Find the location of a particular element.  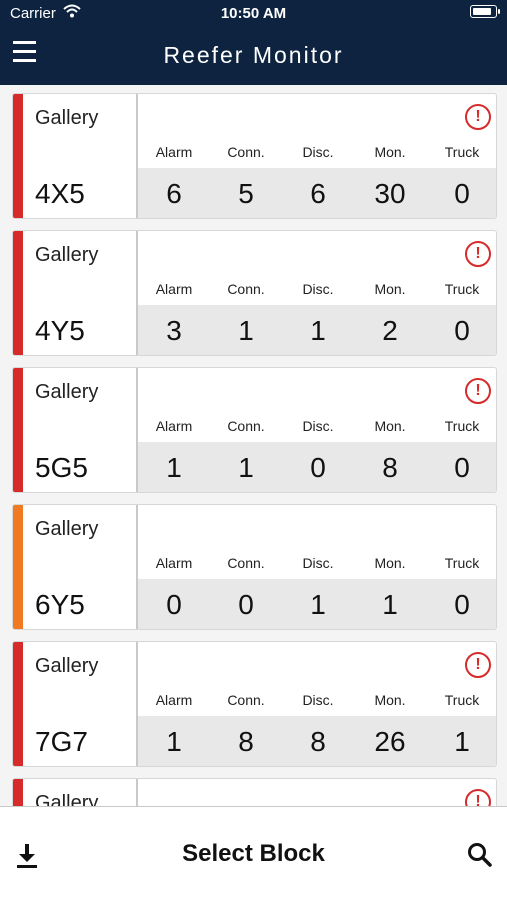

select-block-button: Select Block is located at coordinates (253, 854).